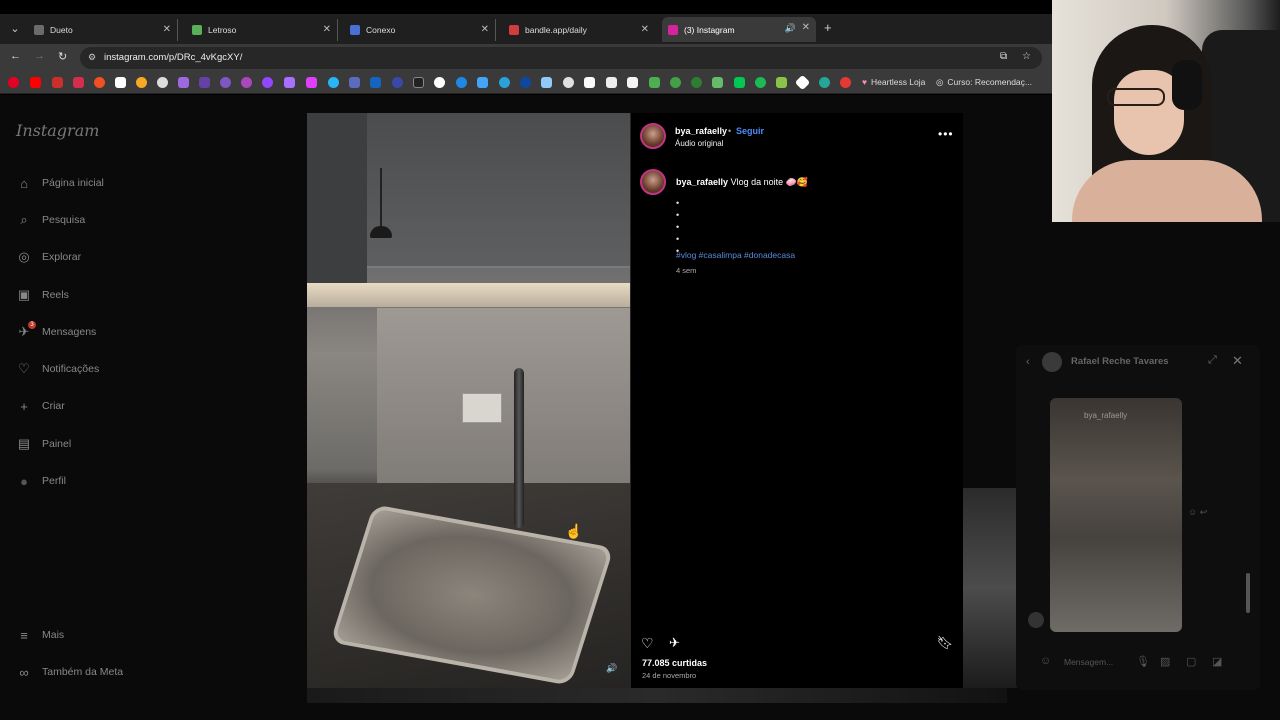 The image size is (1280, 720). What do you see at coordinates (62, 56) in the screenshot?
I see `reload-icon: ↻` at bounding box center [62, 56].